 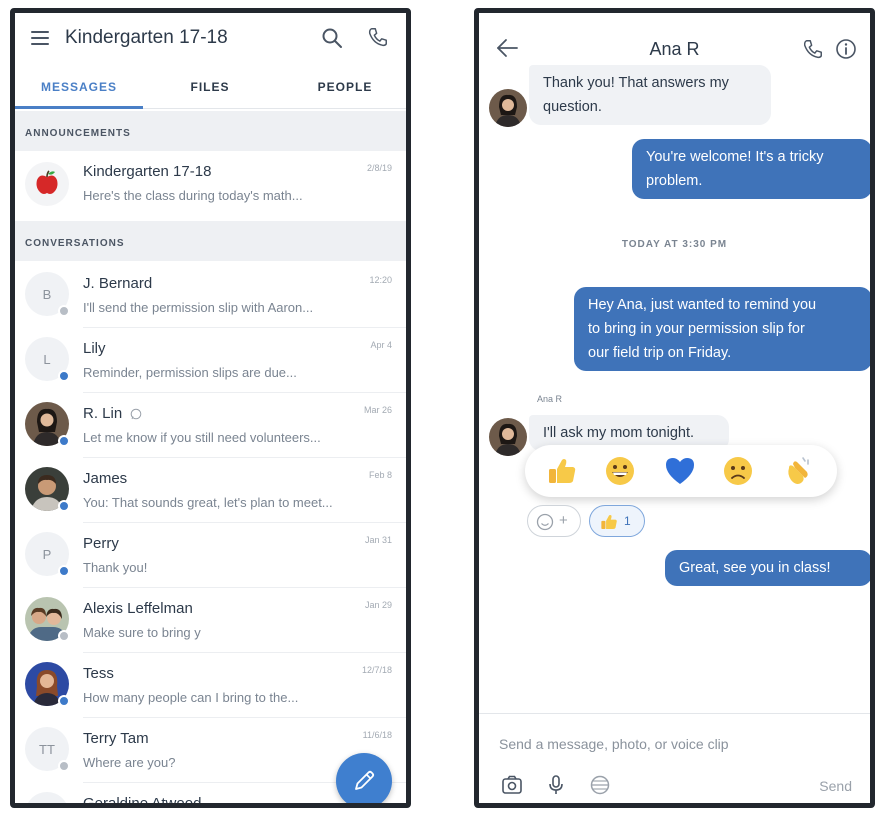 I want to click on slightly-frowning-face-icon, so click(x=738, y=471).